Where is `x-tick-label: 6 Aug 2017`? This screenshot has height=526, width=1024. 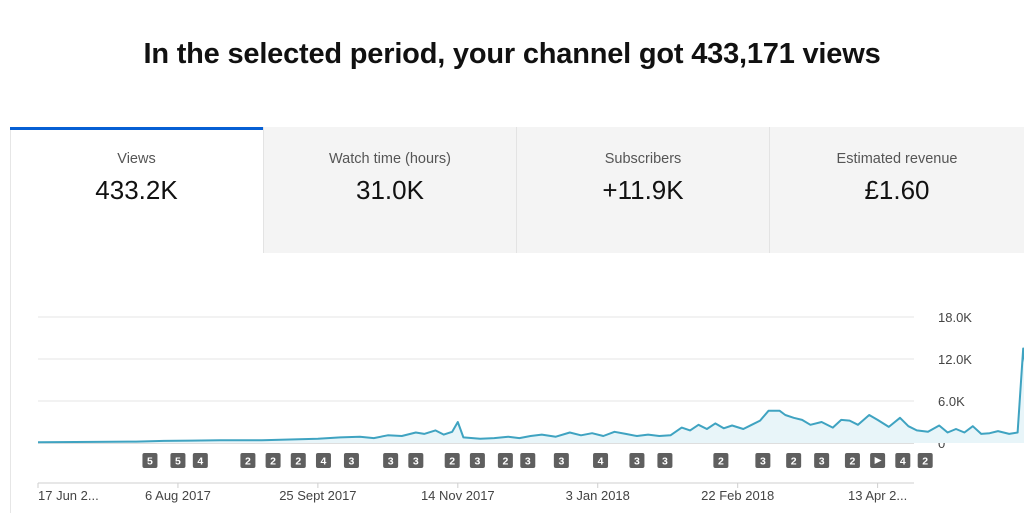 x-tick-label: 6 Aug 2017 is located at coordinates (178, 495).